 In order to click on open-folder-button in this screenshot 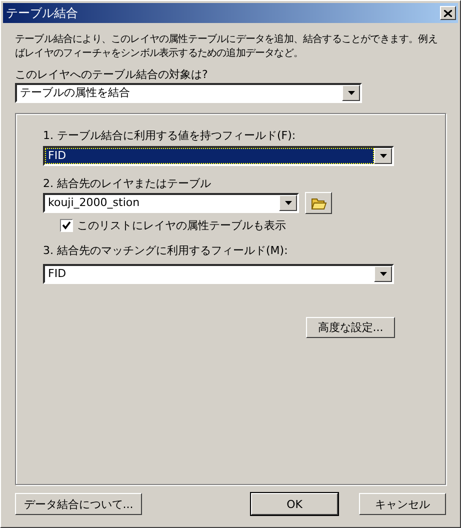, I will do `click(318, 203)`.